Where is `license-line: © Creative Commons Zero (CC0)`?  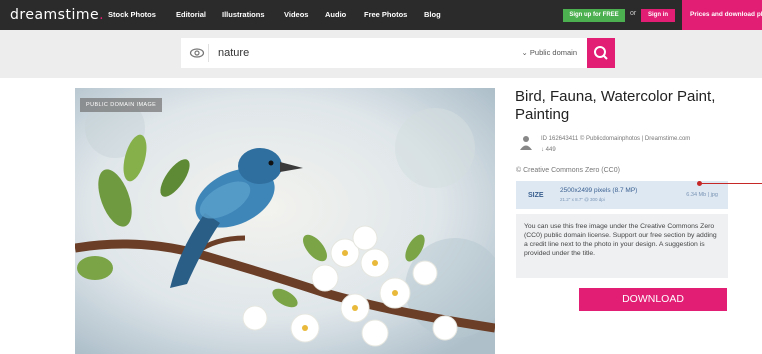
license-line: © Creative Commons Zero (CC0) is located at coordinates (568, 170).